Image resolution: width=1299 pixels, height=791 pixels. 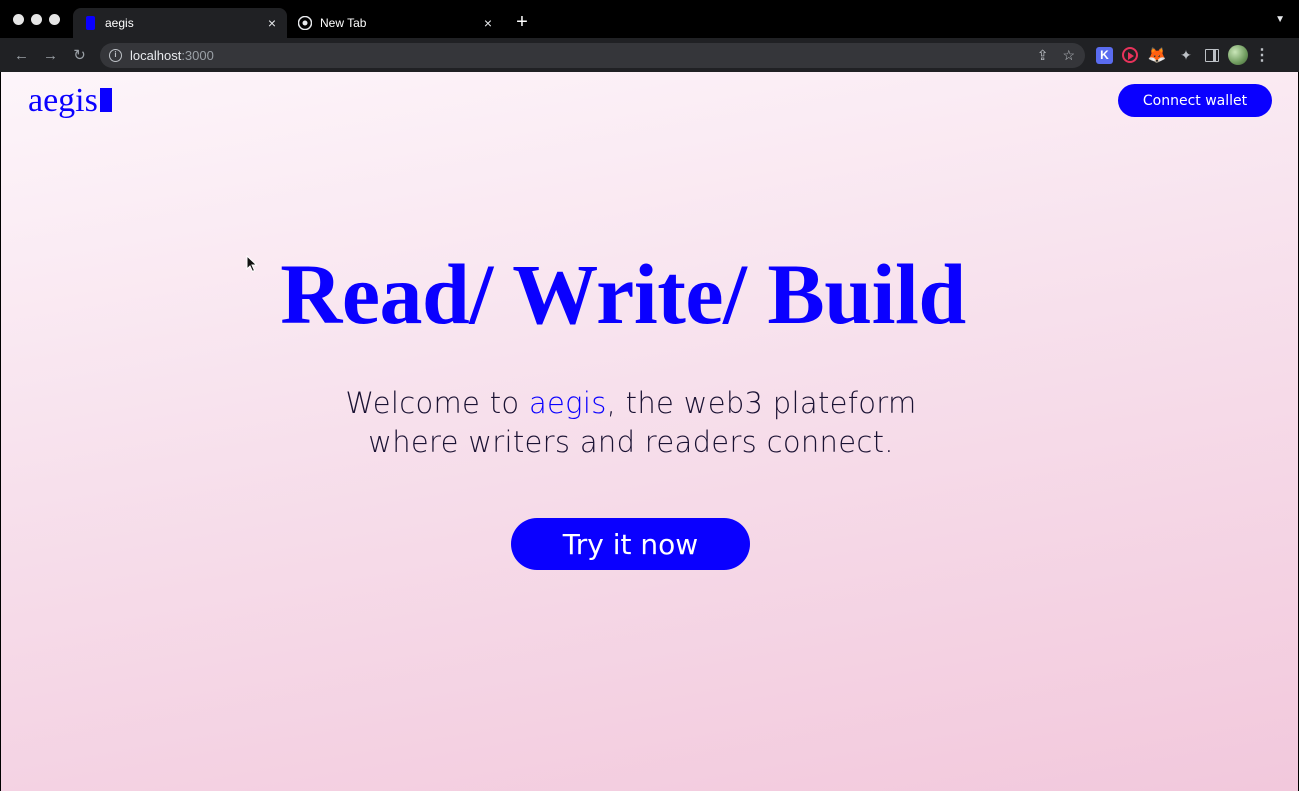 What do you see at coordinates (180, 23) in the screenshot?
I see `tab-aegis: aegis ×` at bounding box center [180, 23].